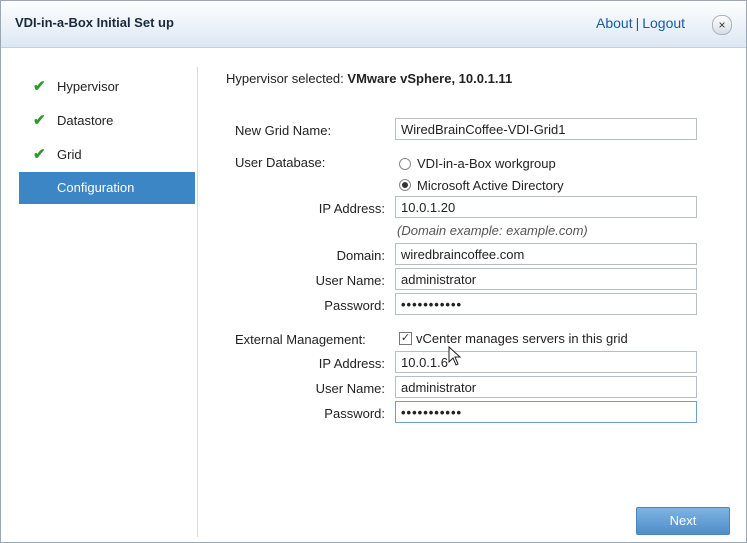 The width and height of the screenshot is (747, 543). I want to click on ad-ip-label: IP Address:, so click(351, 208).